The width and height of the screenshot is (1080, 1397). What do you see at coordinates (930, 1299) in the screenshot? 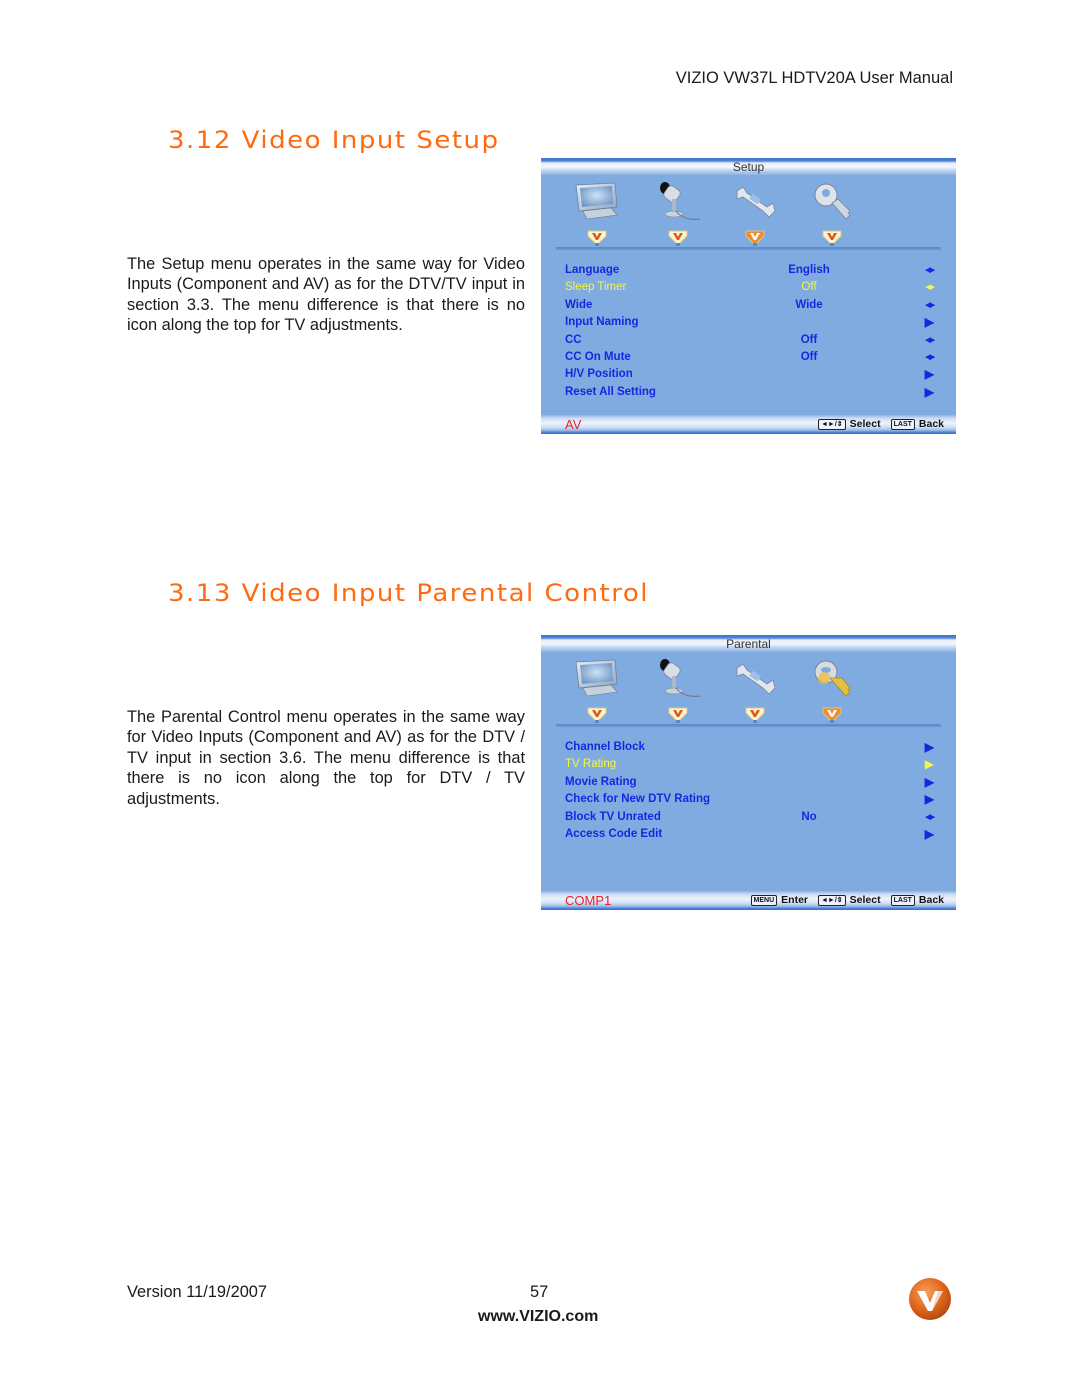
I see `vizio-logo-icon` at bounding box center [930, 1299].